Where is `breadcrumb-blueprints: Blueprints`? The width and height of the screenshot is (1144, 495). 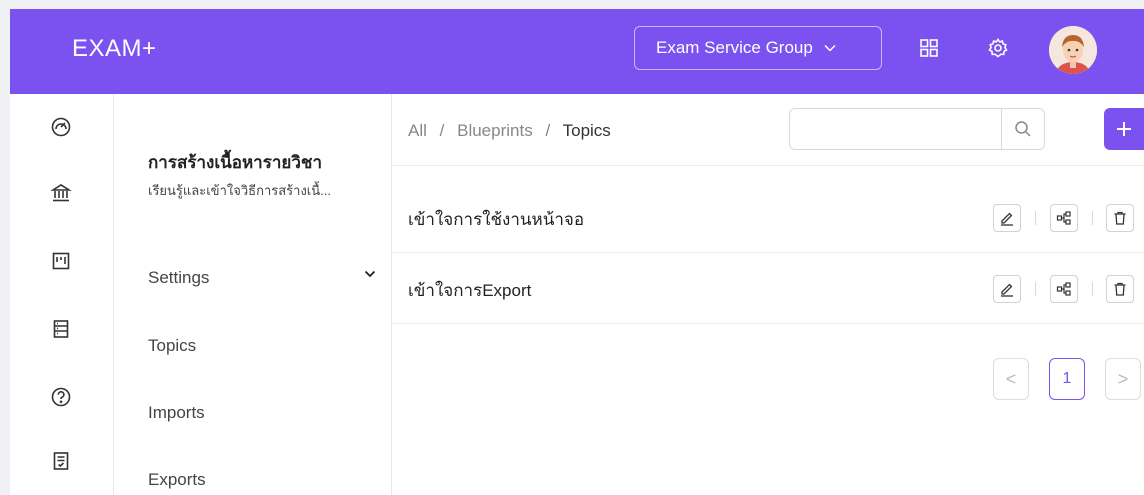
breadcrumb-blueprints: Blueprints is located at coordinates (495, 130).